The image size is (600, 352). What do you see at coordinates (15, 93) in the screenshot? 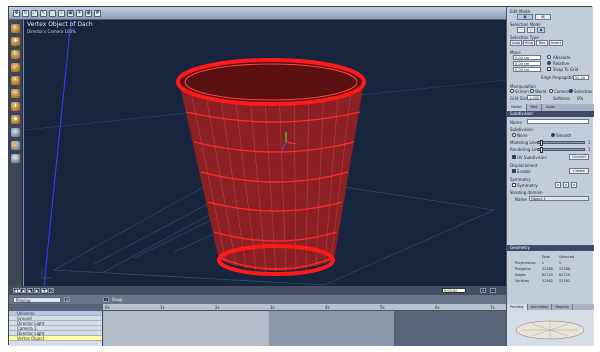
I see `knife-tool-icon: ✂` at bounding box center [15, 93].